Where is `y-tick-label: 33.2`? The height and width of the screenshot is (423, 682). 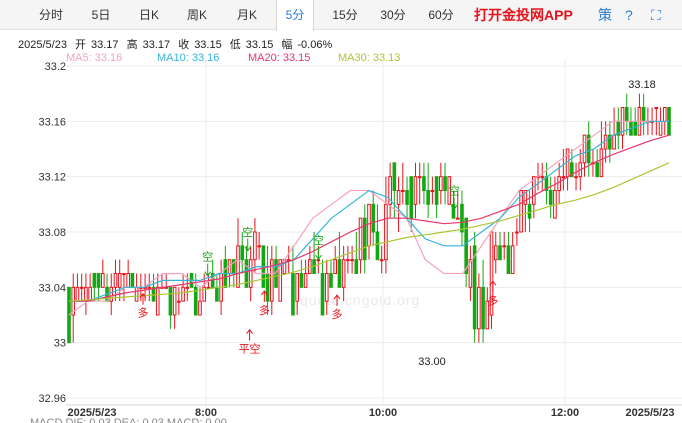 y-tick-label: 33.2 is located at coordinates (55, 67).